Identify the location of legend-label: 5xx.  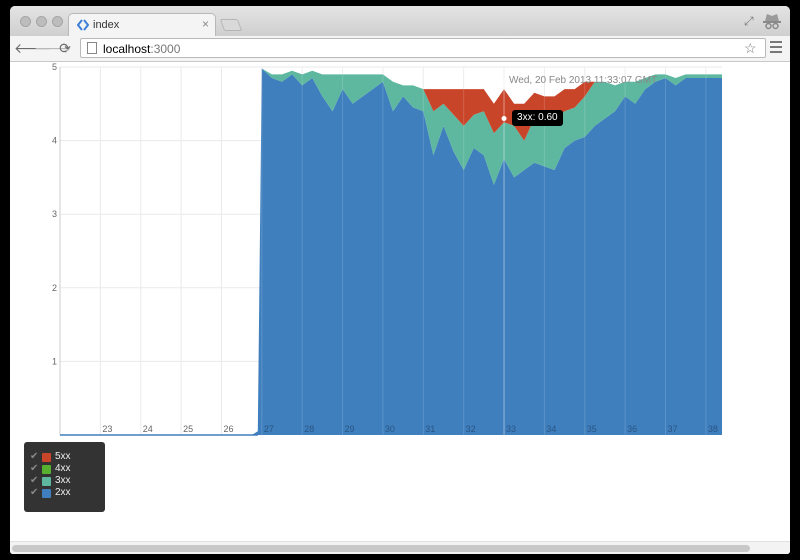
(63, 456).